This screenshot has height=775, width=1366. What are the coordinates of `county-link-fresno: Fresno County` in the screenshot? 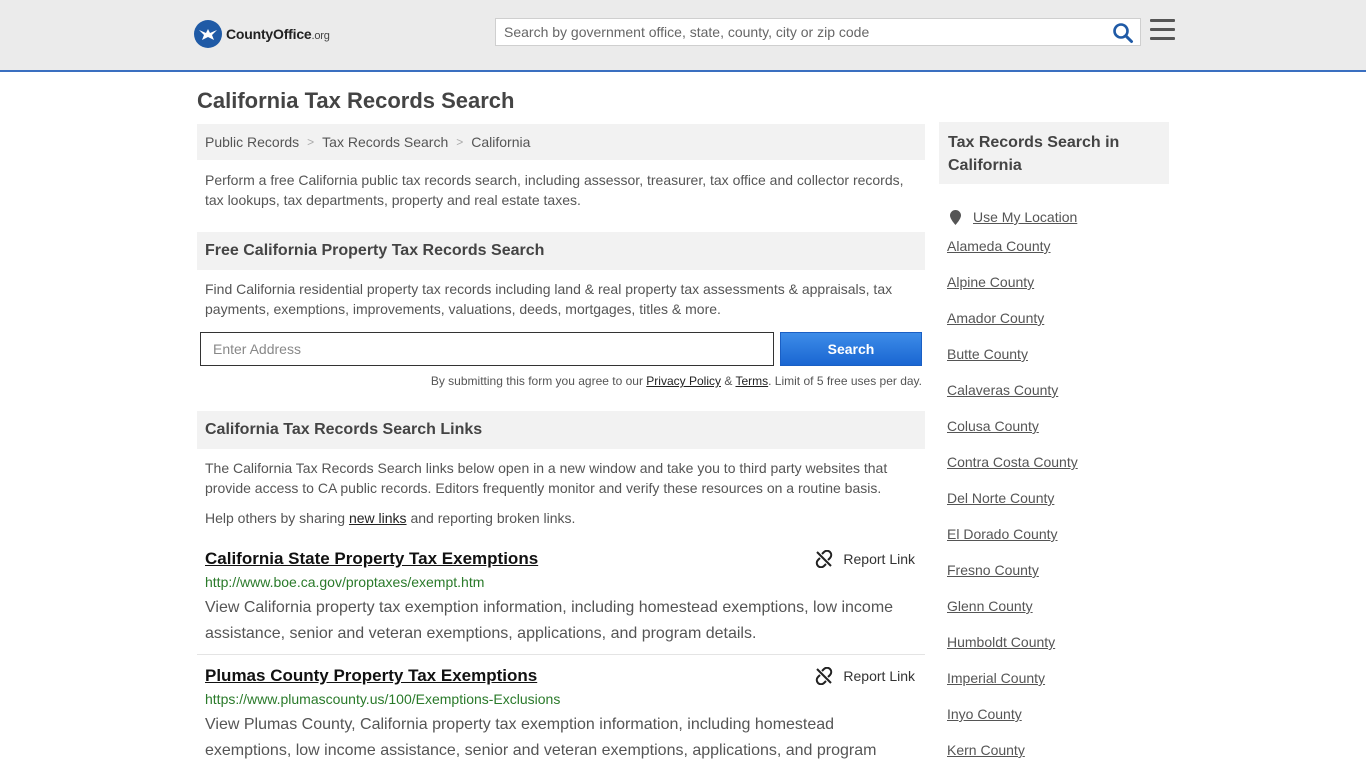 It's located at (993, 570).